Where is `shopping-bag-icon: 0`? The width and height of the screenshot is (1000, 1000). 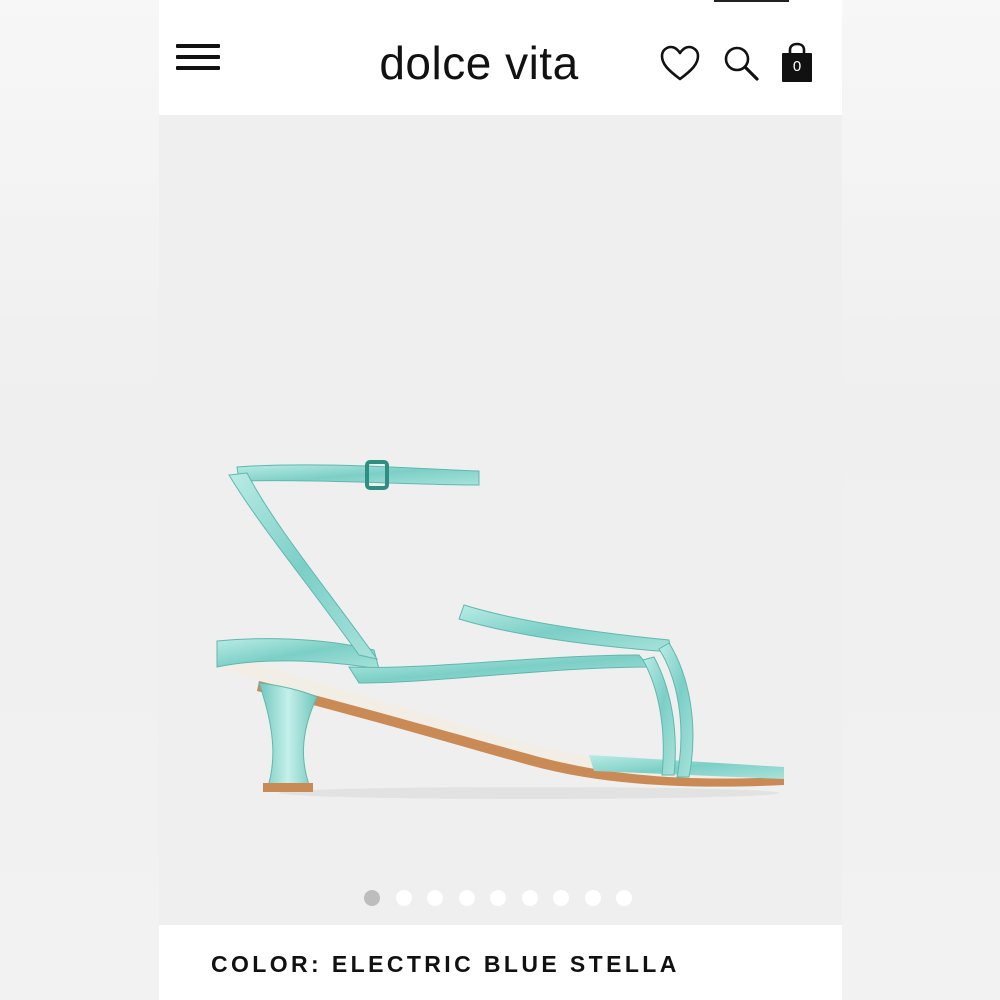 shopping-bag-icon: 0 is located at coordinates (797, 63).